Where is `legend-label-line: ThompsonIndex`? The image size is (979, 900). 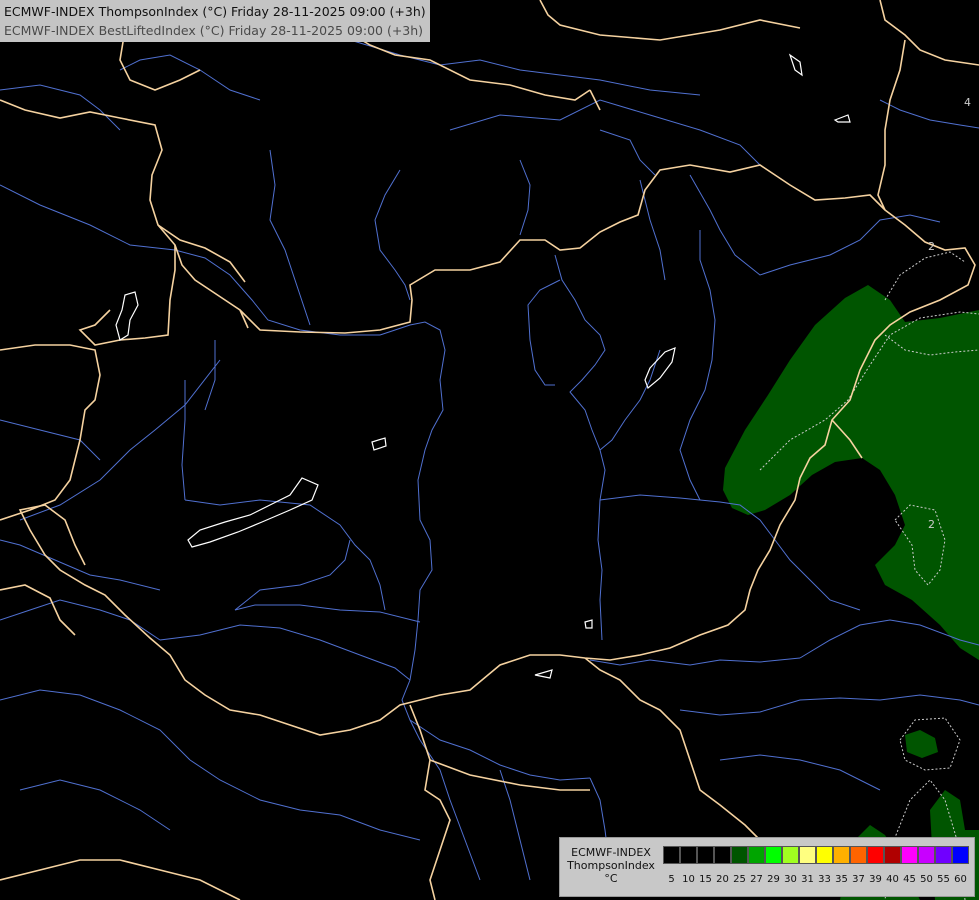 legend-label-line: ThompsonIndex is located at coordinates (611, 865).